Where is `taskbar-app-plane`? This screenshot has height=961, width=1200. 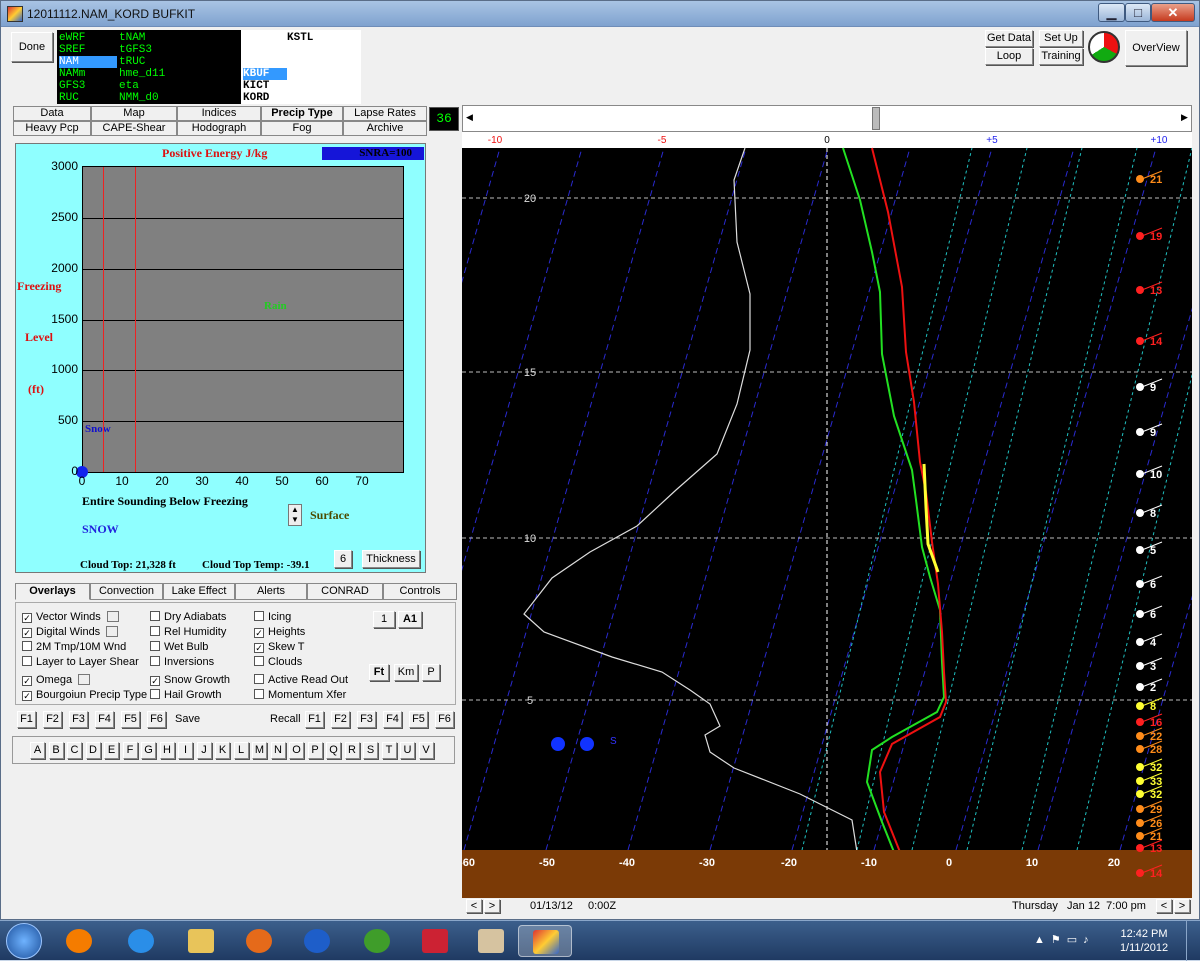
taskbar-app-plane is located at coordinates (435, 941).